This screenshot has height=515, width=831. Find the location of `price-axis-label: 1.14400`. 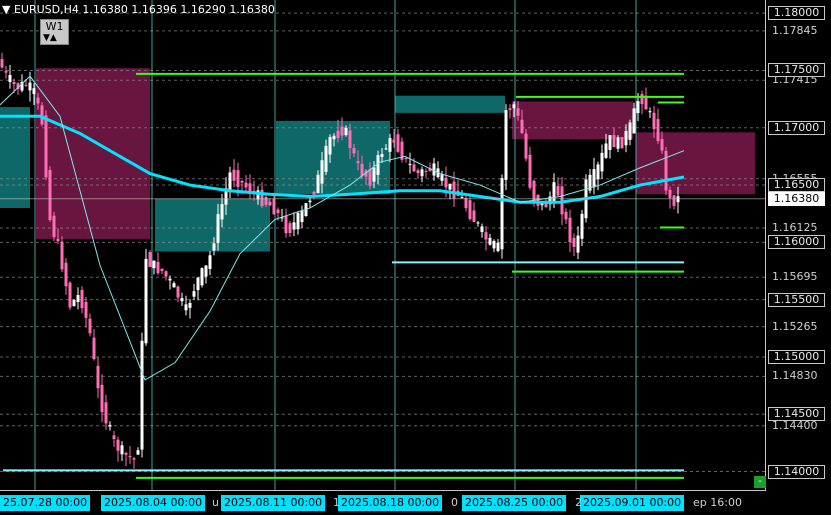

price-axis-label: 1.14400 is located at coordinates (795, 425).